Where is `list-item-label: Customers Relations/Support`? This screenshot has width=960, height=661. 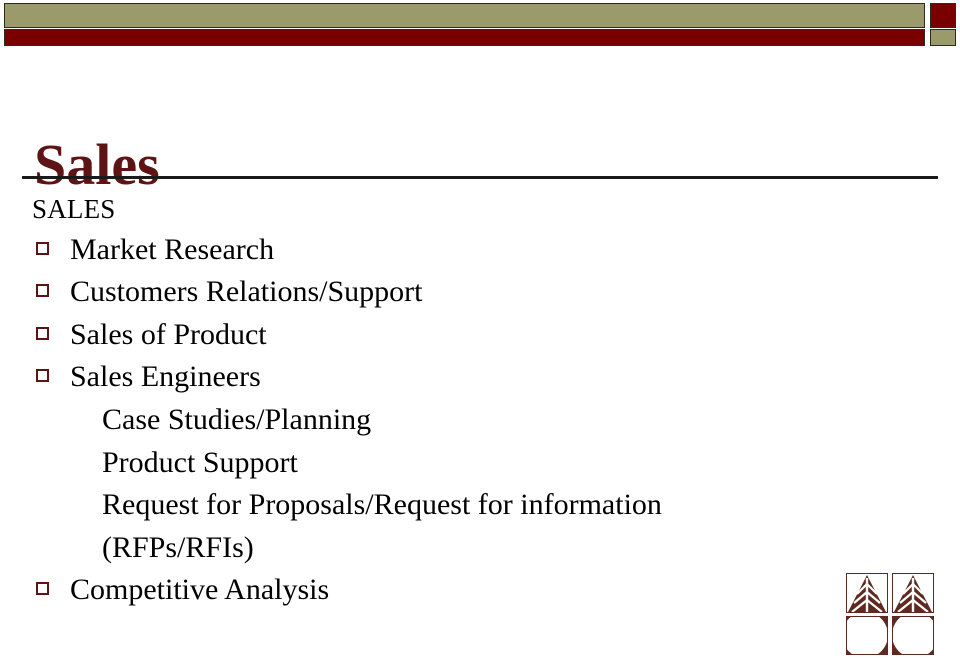
list-item-label: Customers Relations/Support is located at coordinates (246, 292).